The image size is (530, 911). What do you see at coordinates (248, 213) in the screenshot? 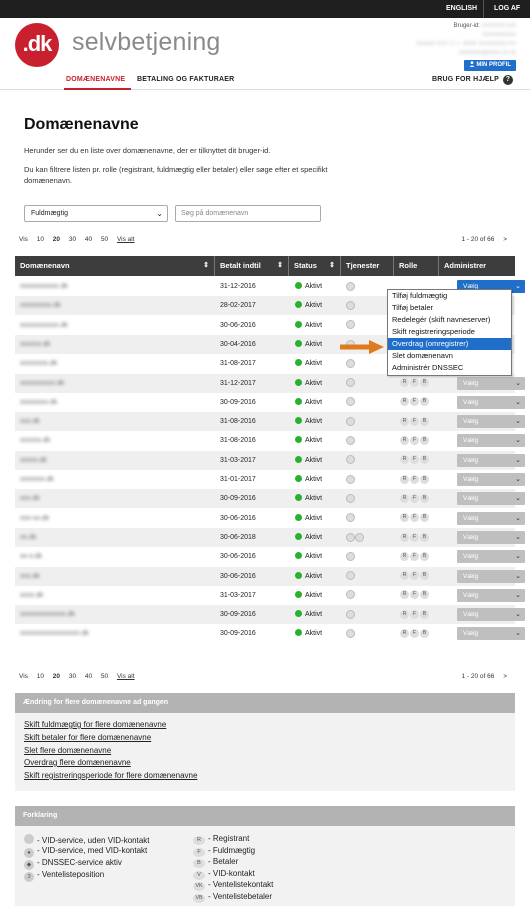
I see `search-input: Søg på domænenavn` at bounding box center [248, 213].